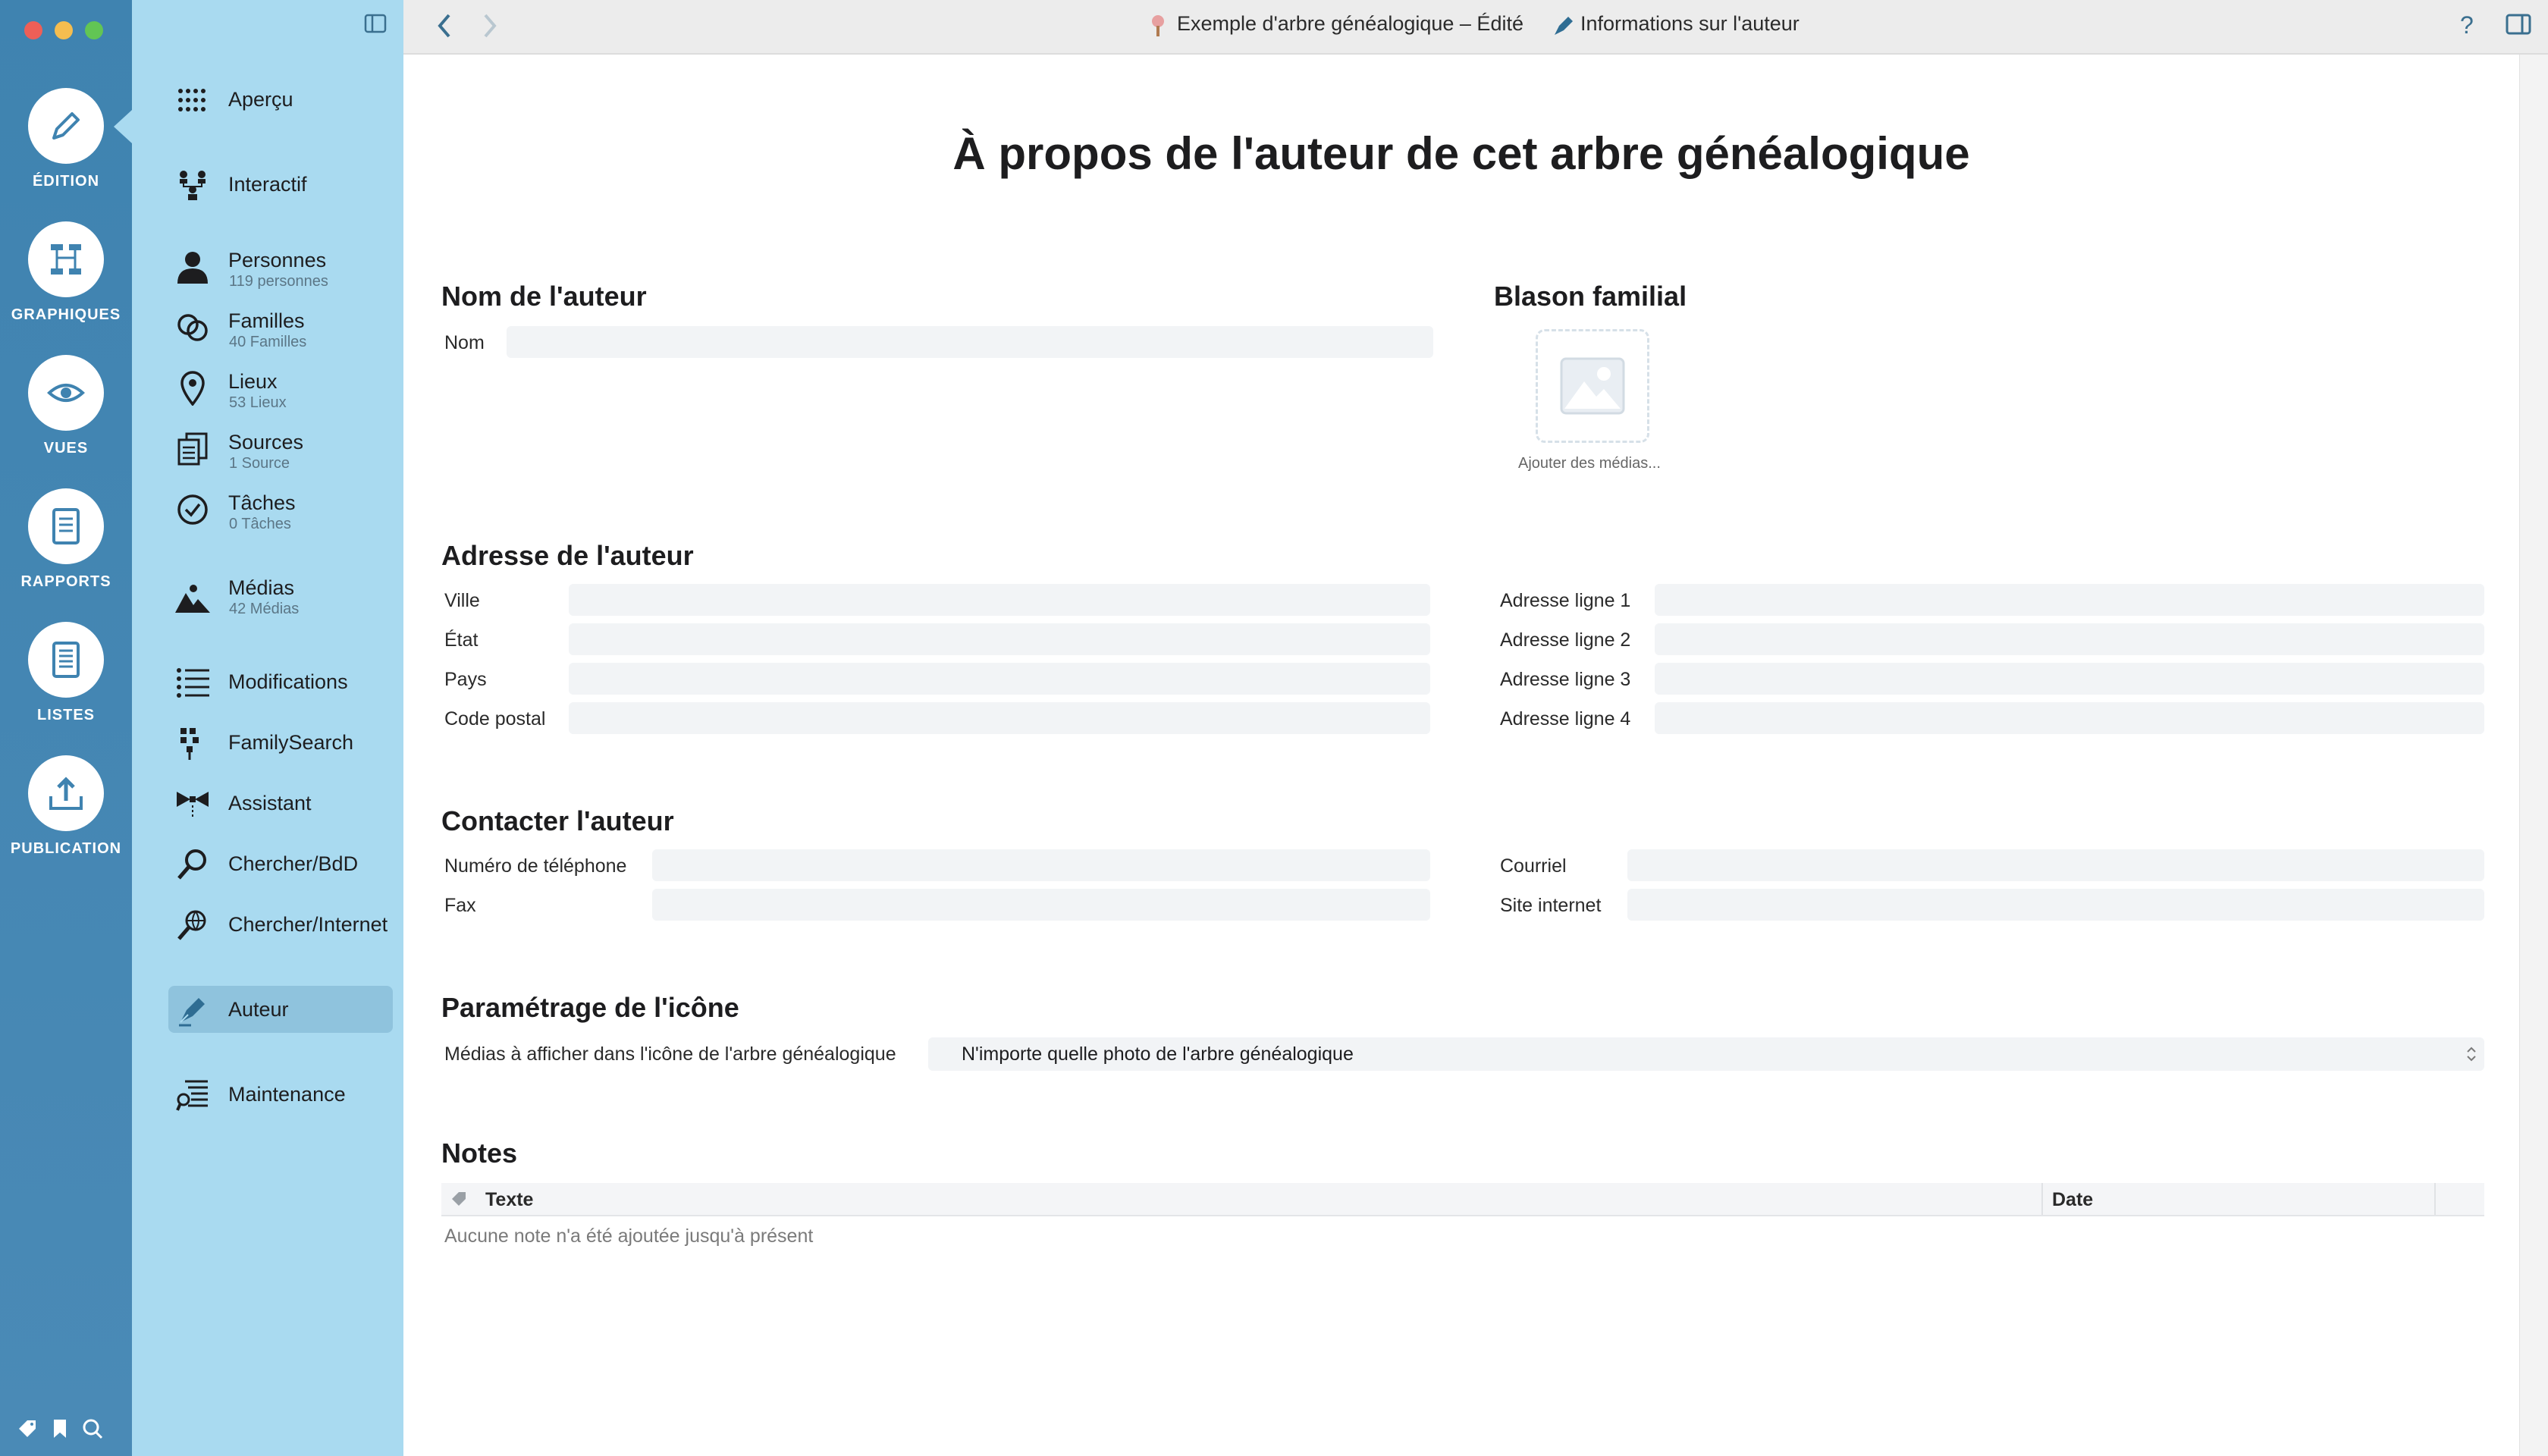 The height and width of the screenshot is (1456, 2548). I want to click on address-line-3-label: Adresse ligne 3, so click(1565, 679).